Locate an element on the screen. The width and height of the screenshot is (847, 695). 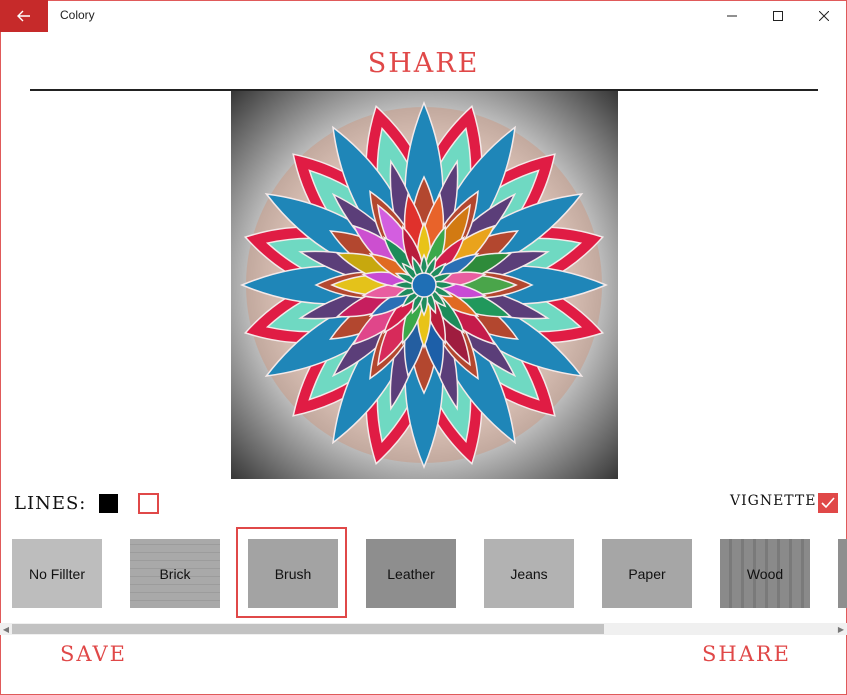
filter-brick: Brick is located at coordinates (175, 573).